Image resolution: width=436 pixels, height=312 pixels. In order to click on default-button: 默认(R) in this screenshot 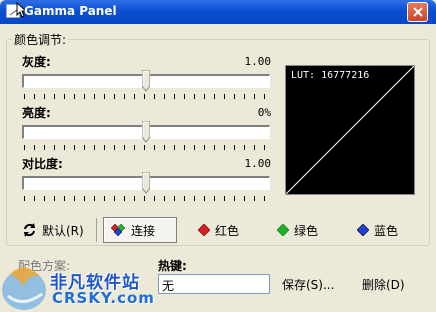, I will do `click(53, 230)`.